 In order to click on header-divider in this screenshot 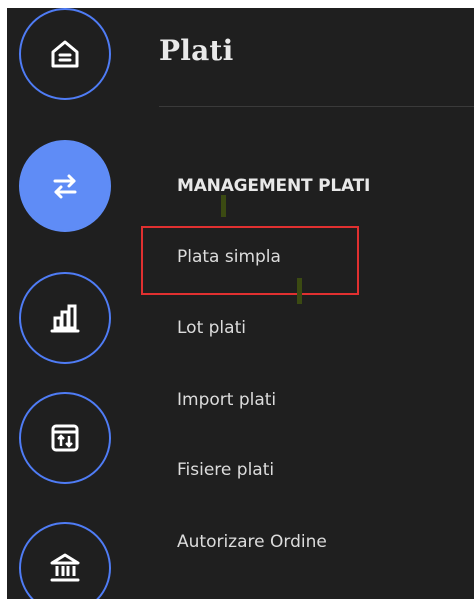, I will do `click(316, 106)`.